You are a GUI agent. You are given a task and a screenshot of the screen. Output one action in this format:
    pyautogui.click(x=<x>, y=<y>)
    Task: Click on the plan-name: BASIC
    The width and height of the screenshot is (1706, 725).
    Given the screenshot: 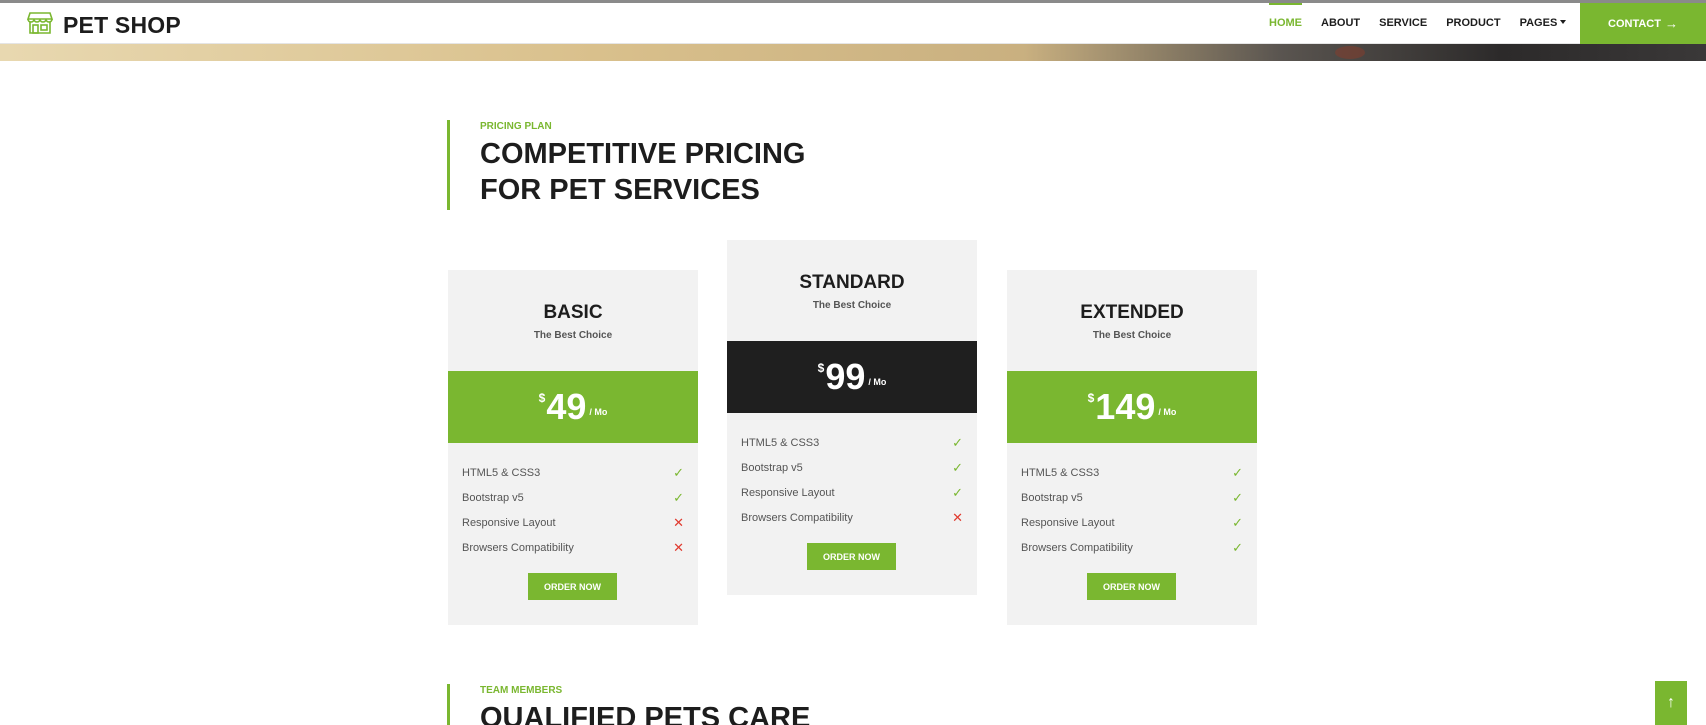 What is the action you would take?
    pyautogui.click(x=573, y=312)
    